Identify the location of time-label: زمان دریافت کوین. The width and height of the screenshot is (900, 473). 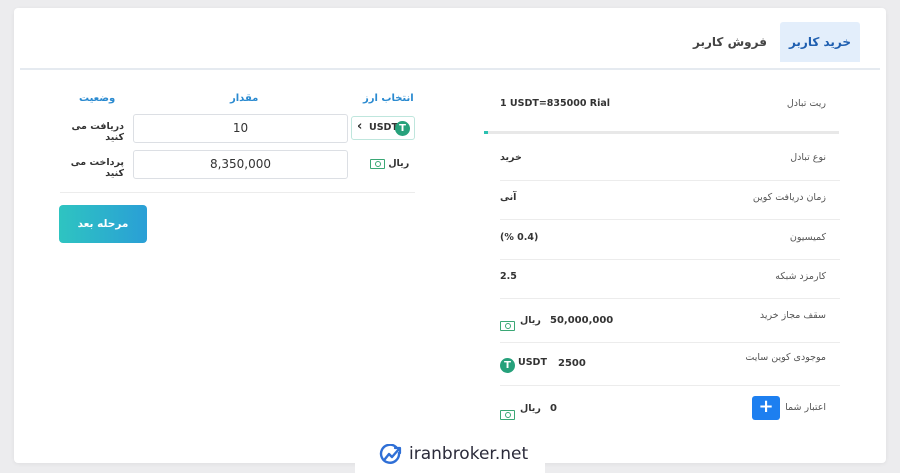
(789, 197).